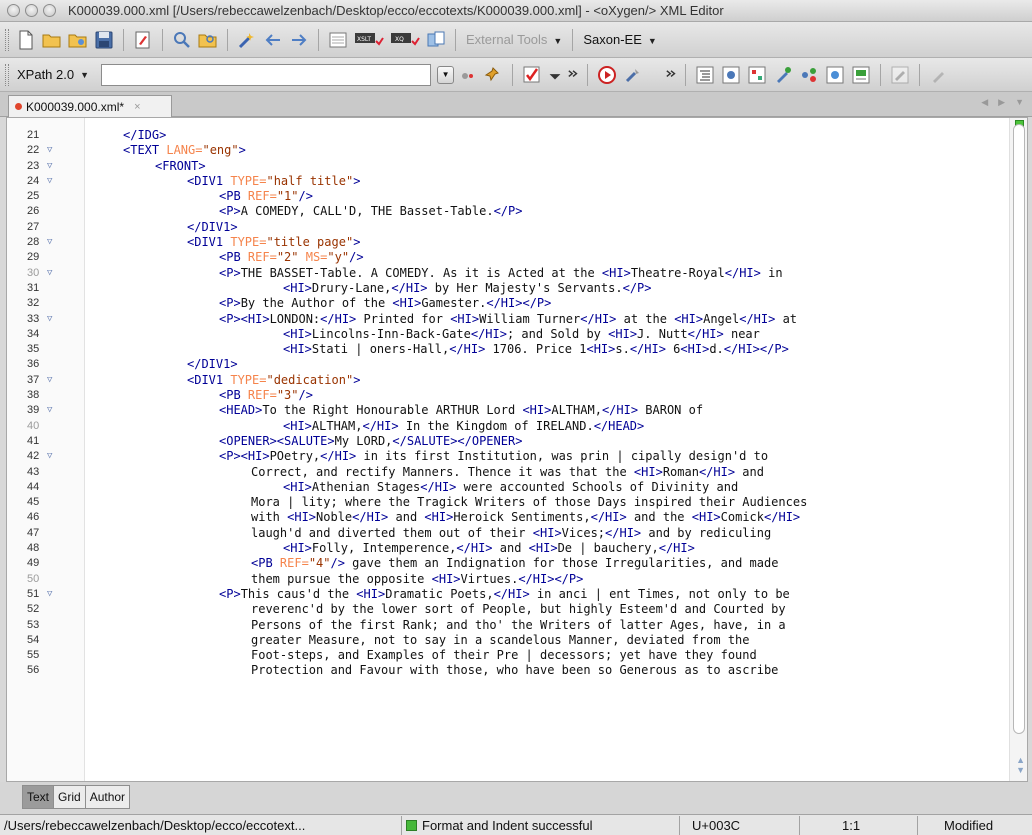 The image size is (1032, 835). I want to click on code-line: 37 ▽ <DIV1 TYPE="dedication">, so click(507, 380).